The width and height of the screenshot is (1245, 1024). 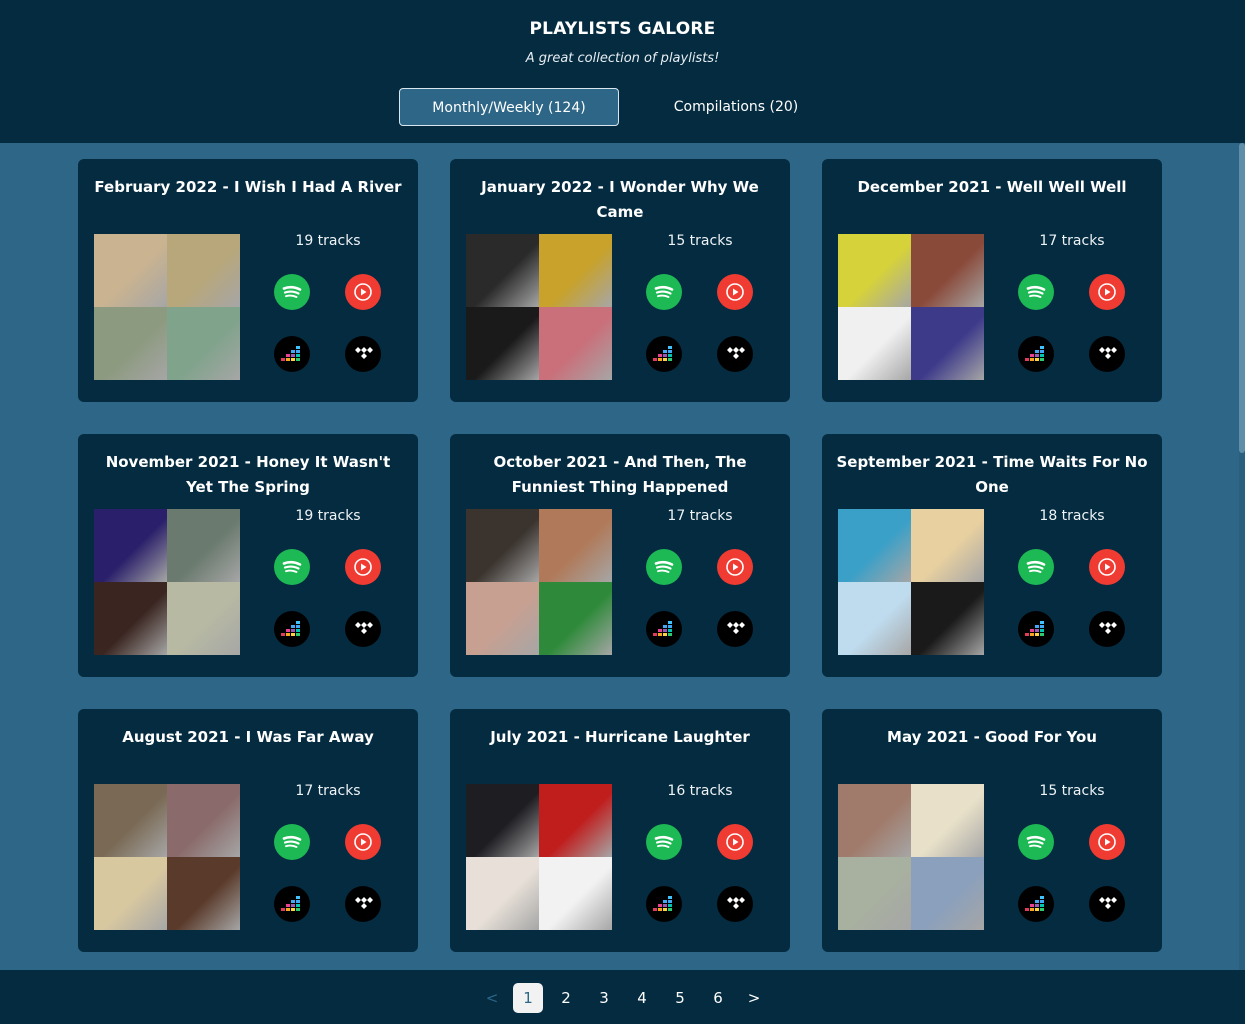 I want to click on tab-compilations: Compilations (20), so click(x=736, y=107).